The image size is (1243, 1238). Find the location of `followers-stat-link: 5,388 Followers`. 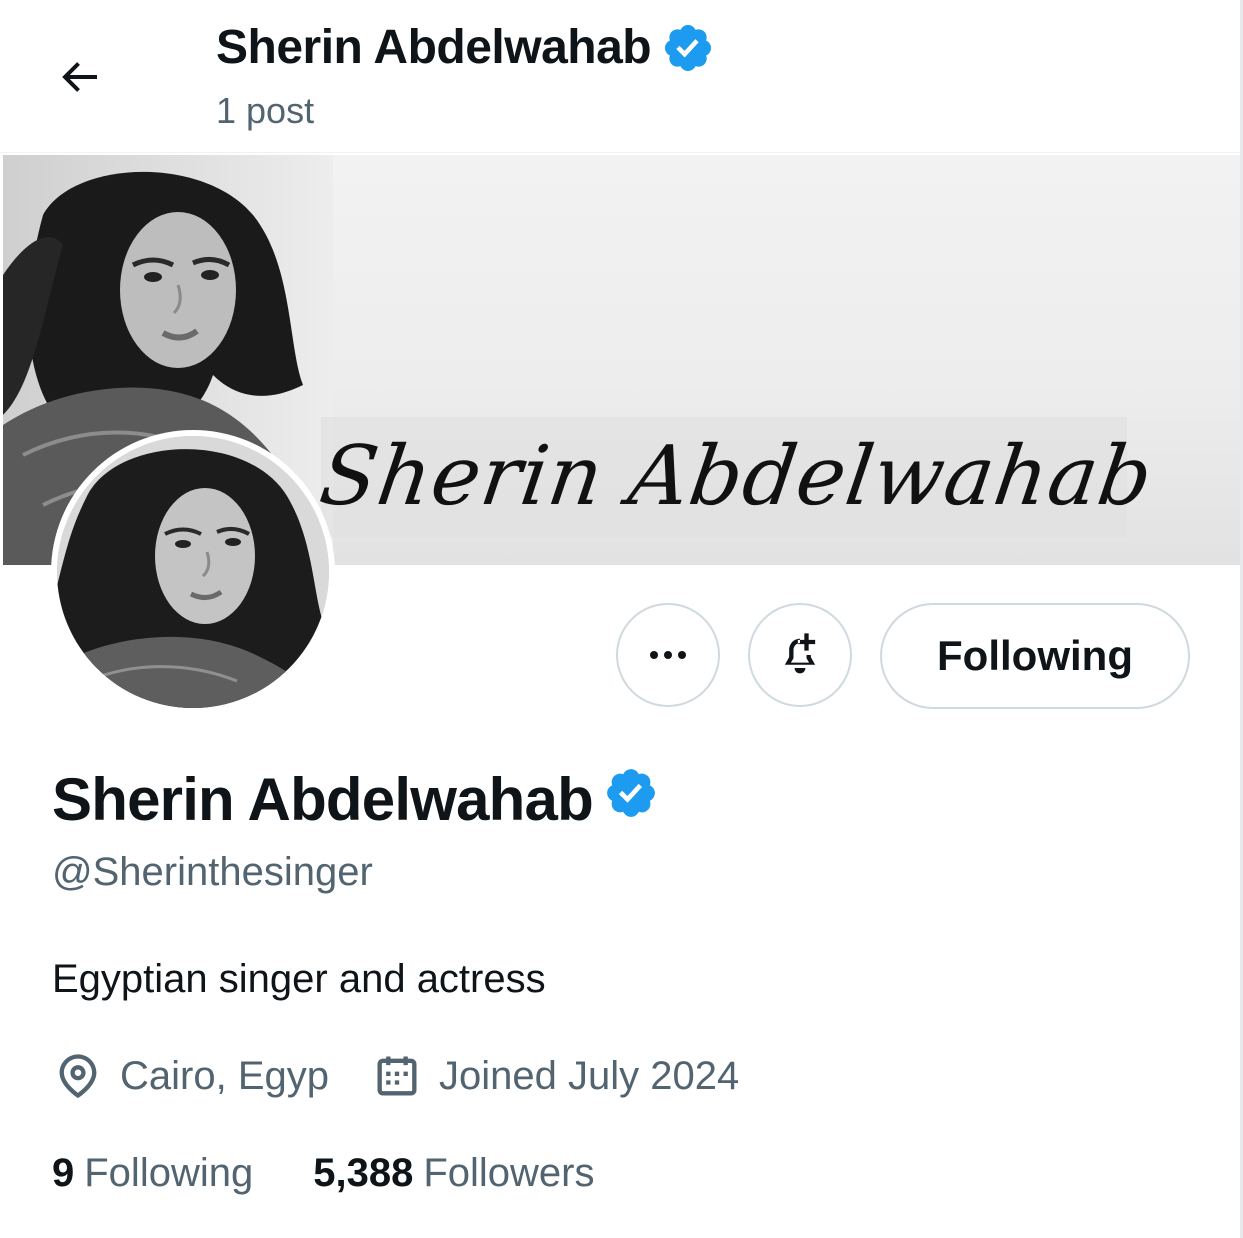

followers-stat-link: 5,388 Followers is located at coordinates (453, 1173).